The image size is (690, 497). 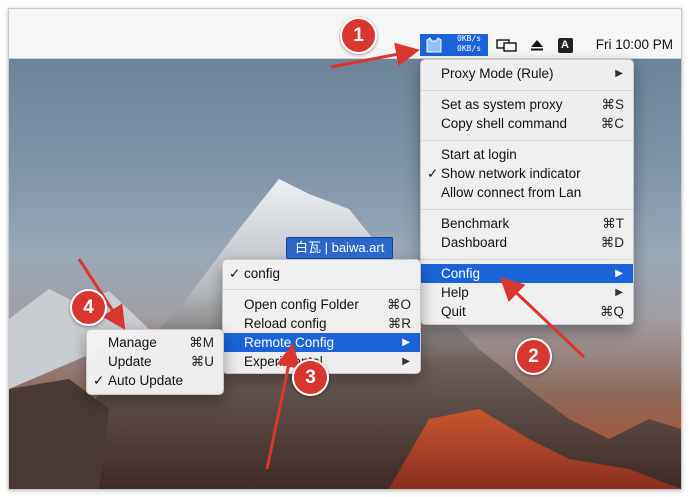 What do you see at coordinates (310, 377) in the screenshot?
I see `annotation-badge-3: 3` at bounding box center [310, 377].